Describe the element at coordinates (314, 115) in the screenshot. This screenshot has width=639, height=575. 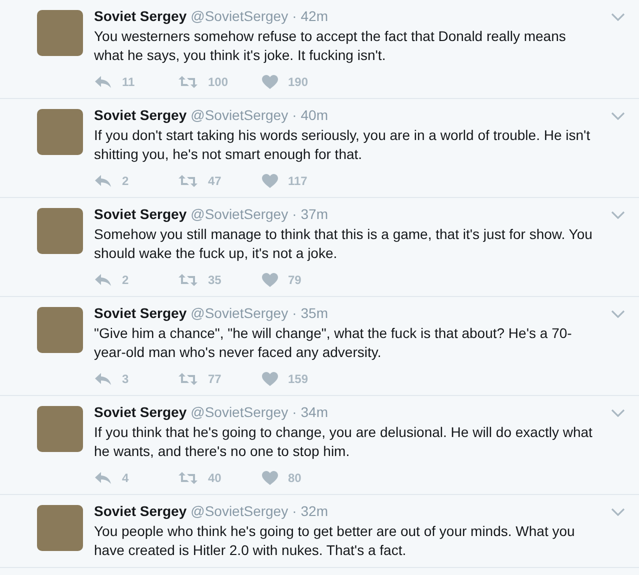
I see `timestamp: 40m` at that location.